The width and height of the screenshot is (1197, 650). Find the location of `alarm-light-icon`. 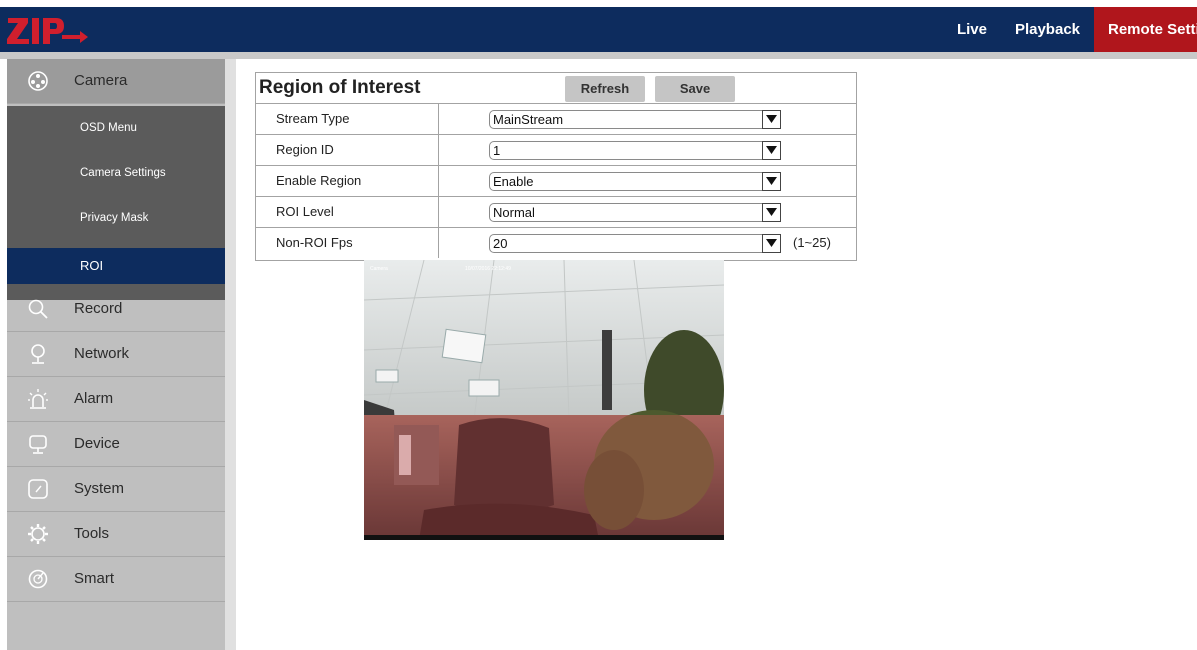

alarm-light-icon is located at coordinates (38, 399).